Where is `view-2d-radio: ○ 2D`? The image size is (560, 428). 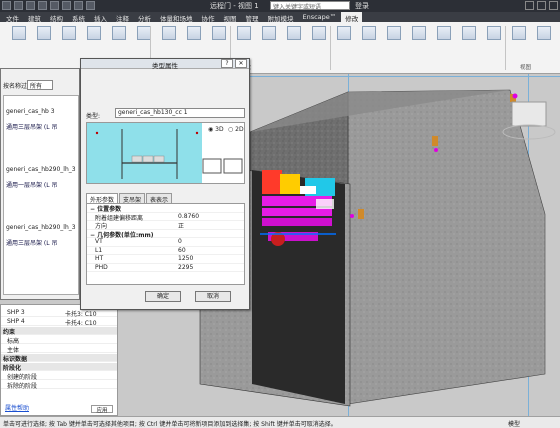
view-2d-radio: ○ 2D is located at coordinates (236, 129).